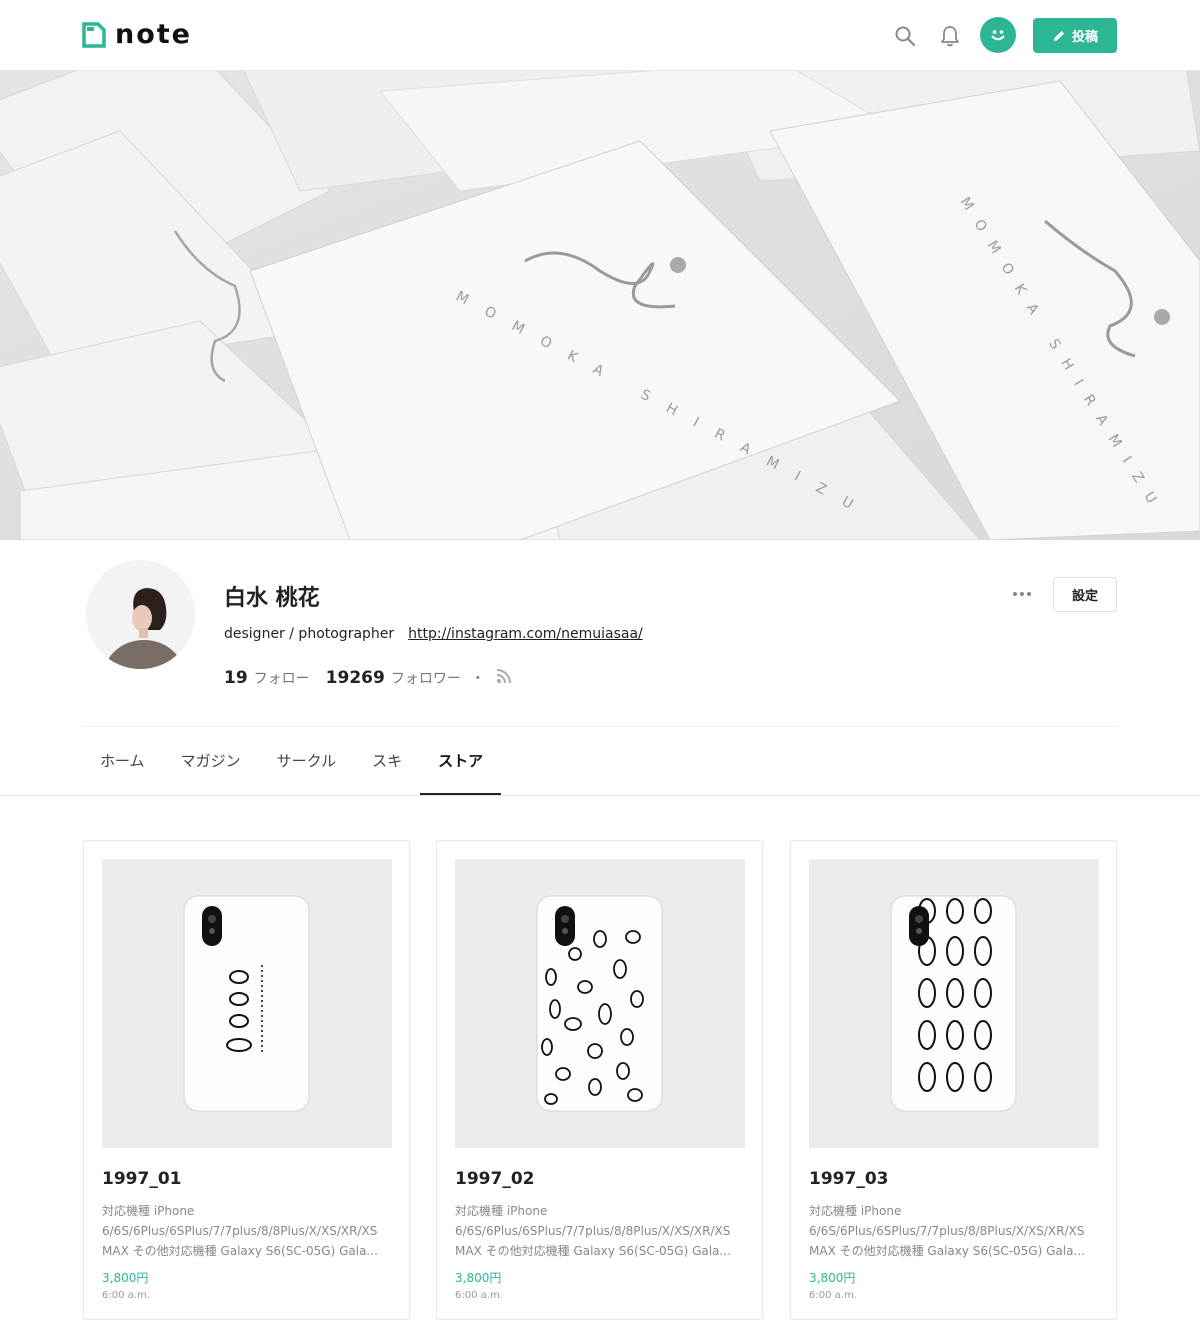 The width and height of the screenshot is (1200, 1320). What do you see at coordinates (600, 795) in the screenshot?
I see `tabs-divider` at bounding box center [600, 795].